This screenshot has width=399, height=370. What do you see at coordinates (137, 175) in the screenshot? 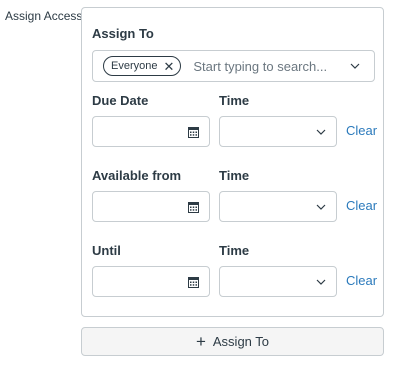
I see `available-from-label: Available from` at bounding box center [137, 175].